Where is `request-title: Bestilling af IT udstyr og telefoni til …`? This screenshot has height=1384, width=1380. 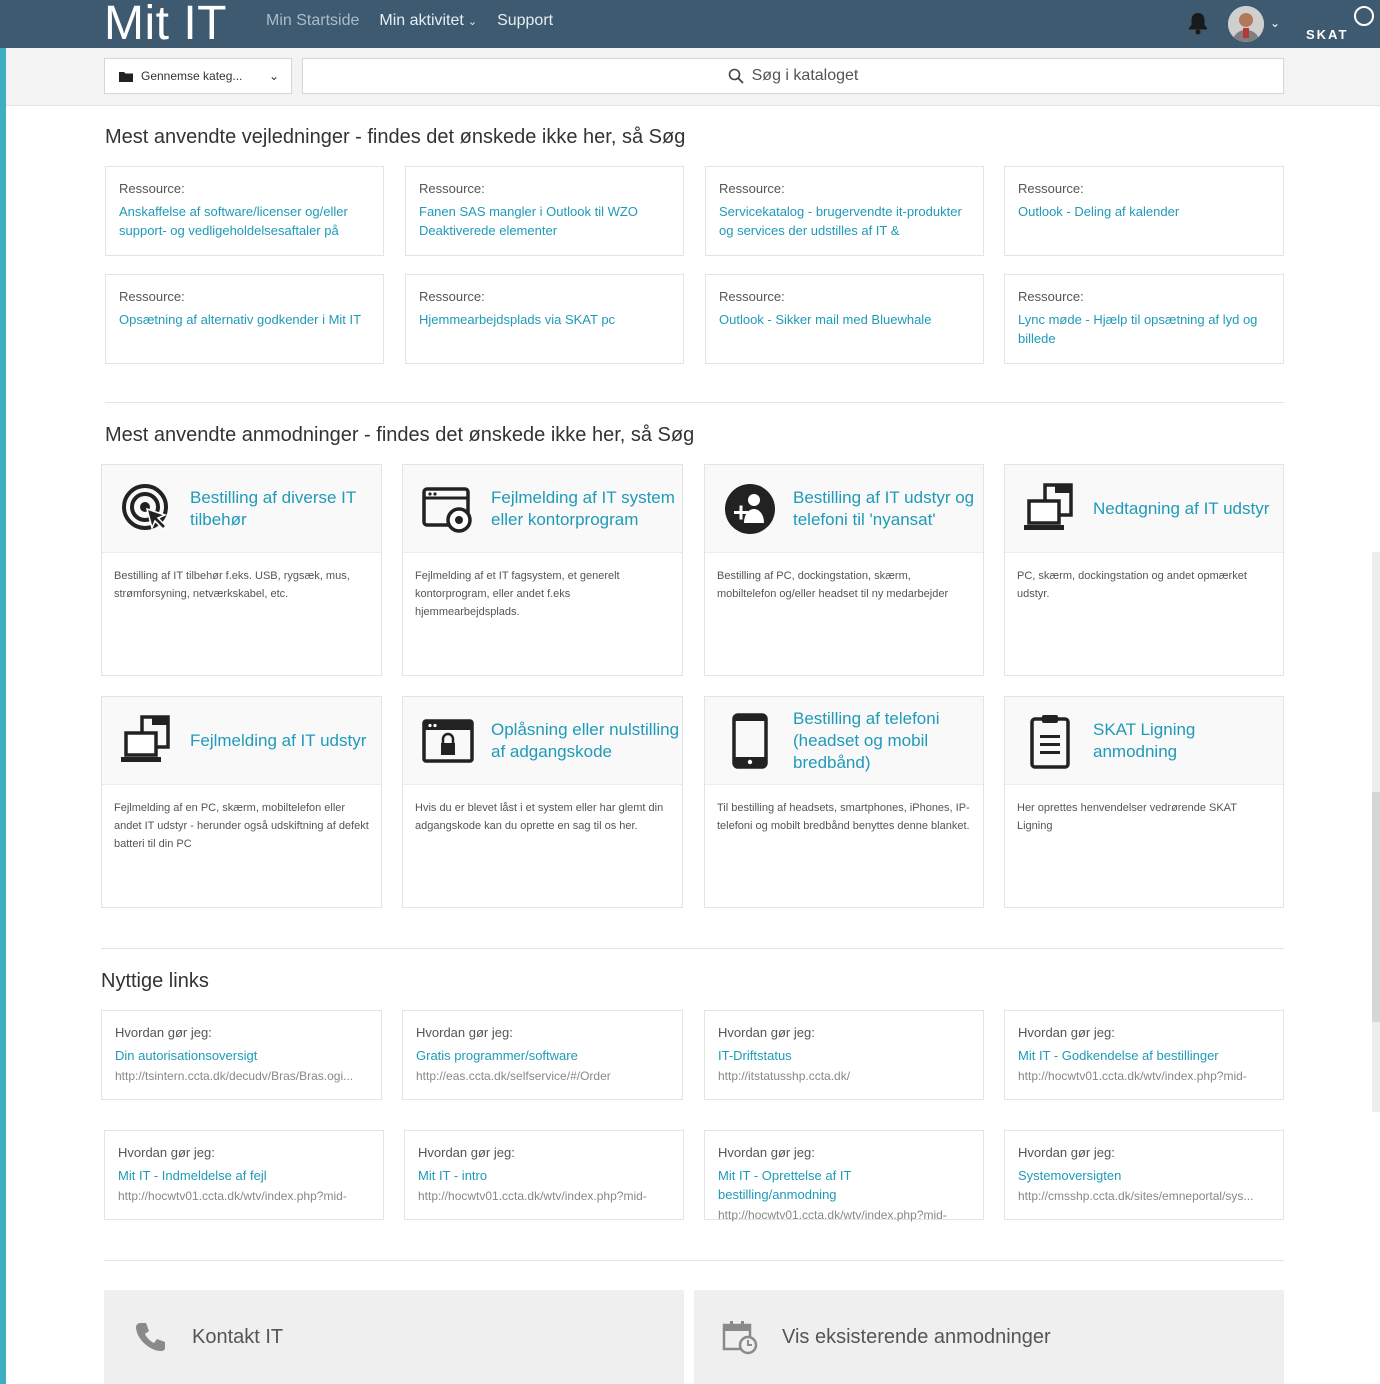 request-title: Bestilling af IT udstyr og telefoni til … is located at coordinates (888, 509).